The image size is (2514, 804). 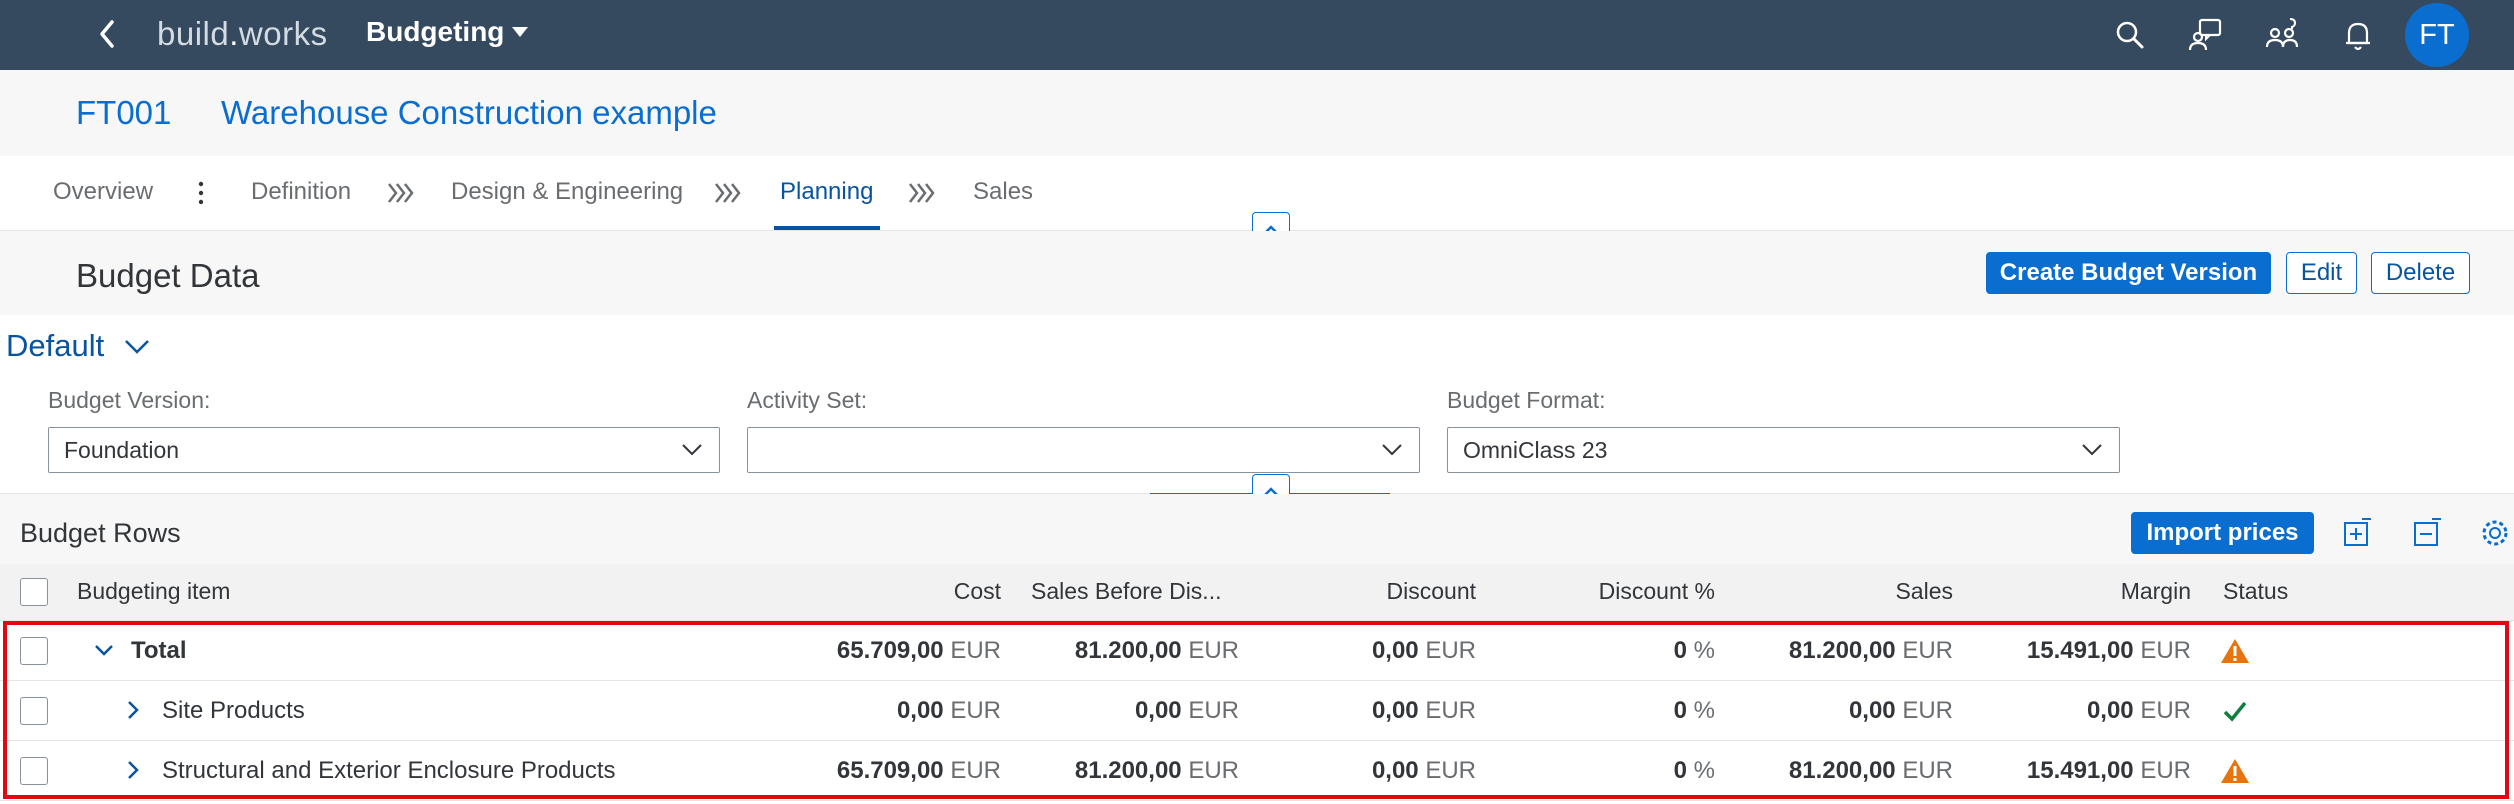 What do you see at coordinates (2109, 651) in the screenshot?
I see `cell-margin: 15.491,00 EUR` at bounding box center [2109, 651].